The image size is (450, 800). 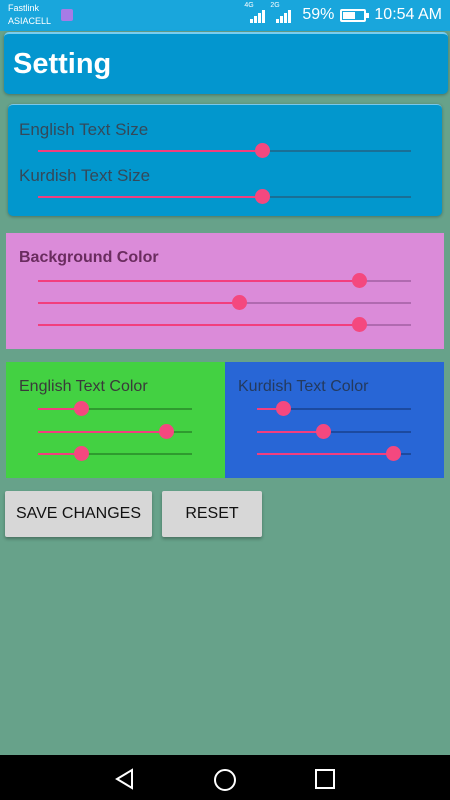 I want to click on kurdish-blue-slider, so click(x=334, y=454).